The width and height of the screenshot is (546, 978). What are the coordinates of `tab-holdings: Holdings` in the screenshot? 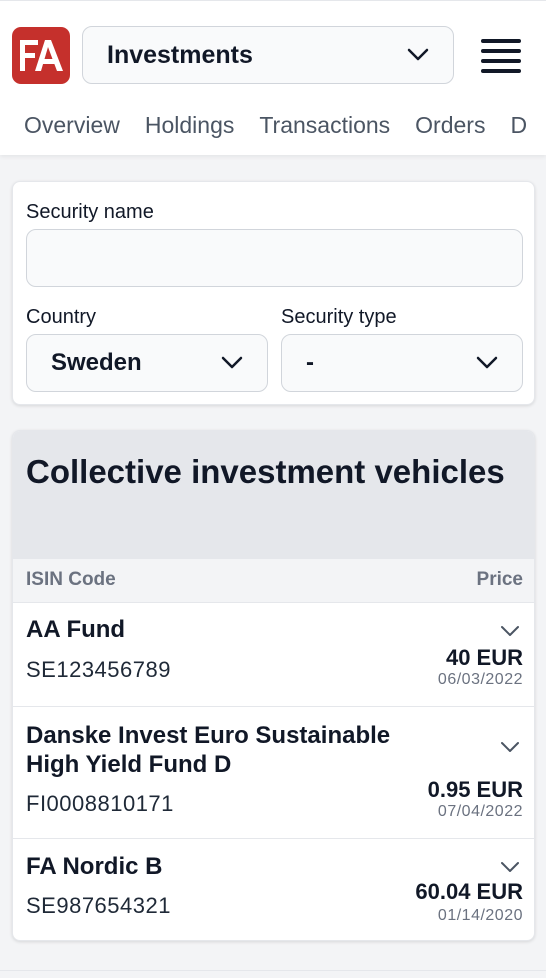 It's located at (190, 125).